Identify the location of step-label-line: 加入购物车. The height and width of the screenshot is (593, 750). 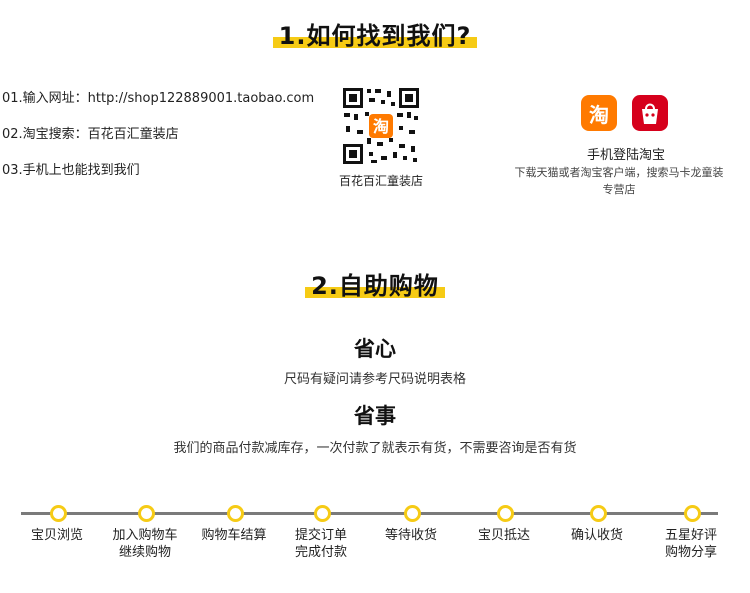
(145, 535).